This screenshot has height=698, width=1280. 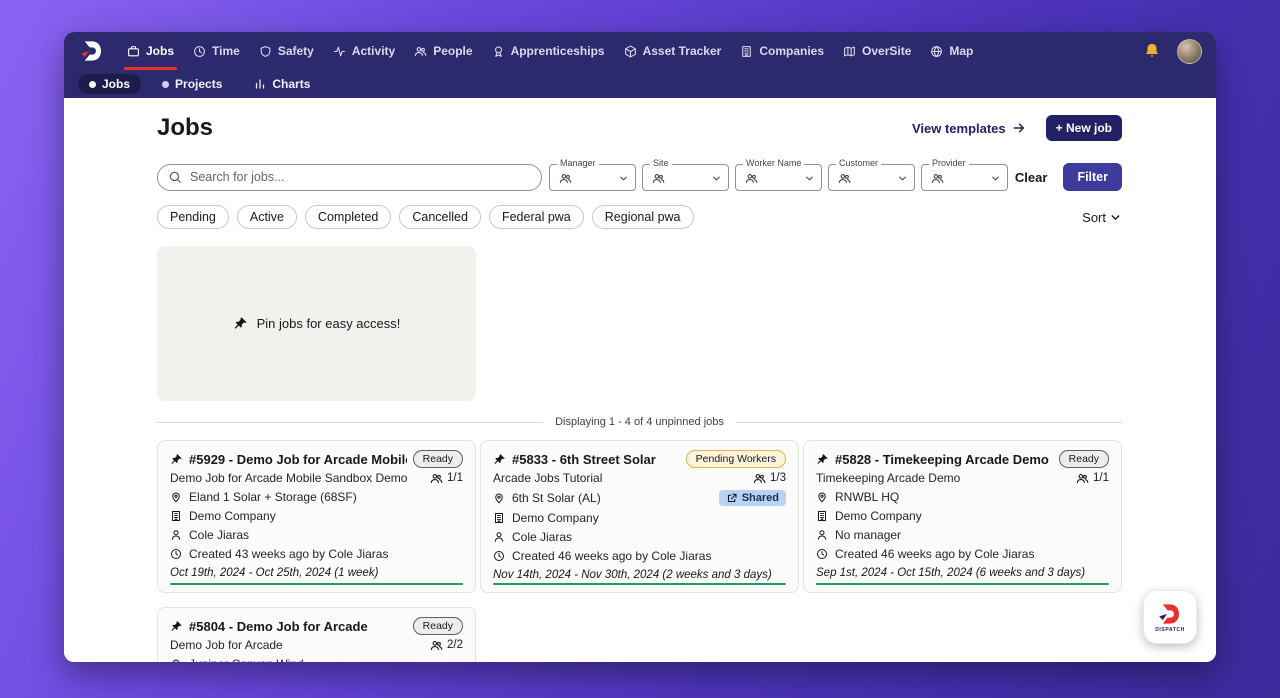 What do you see at coordinates (1102, 217) in the screenshot?
I see `sort-button: Sort` at bounding box center [1102, 217].